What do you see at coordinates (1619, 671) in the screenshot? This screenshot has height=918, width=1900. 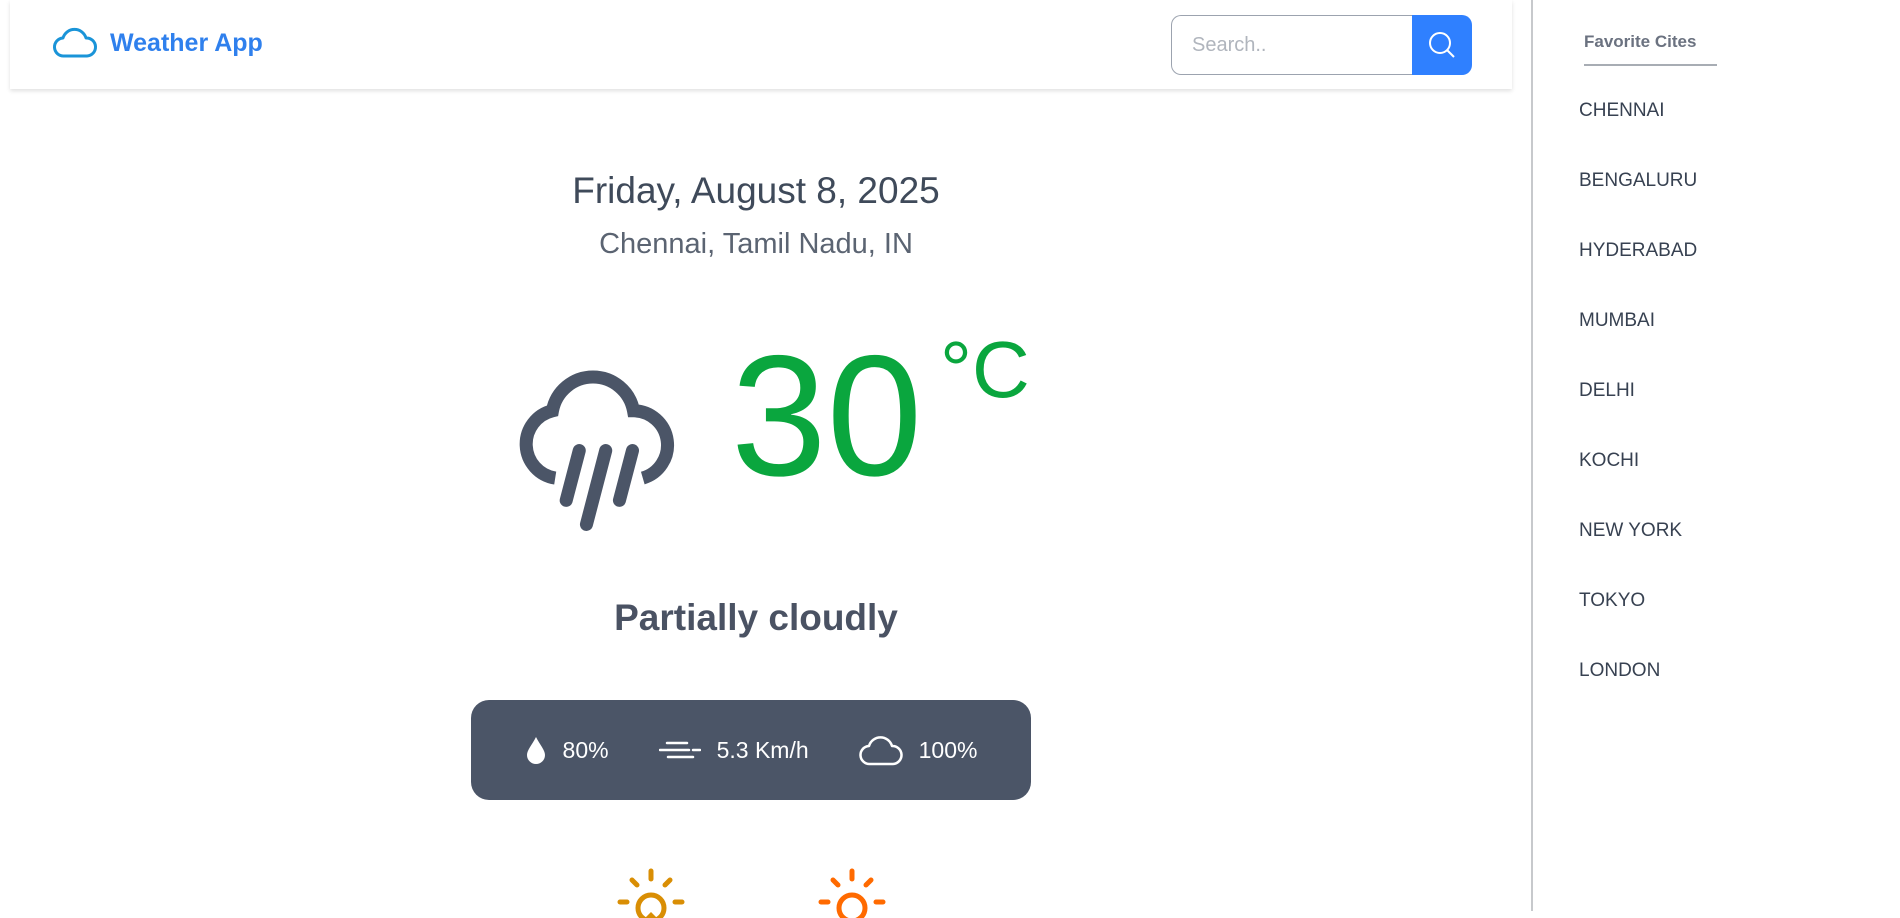 I see `city-london: LONDON` at bounding box center [1619, 671].